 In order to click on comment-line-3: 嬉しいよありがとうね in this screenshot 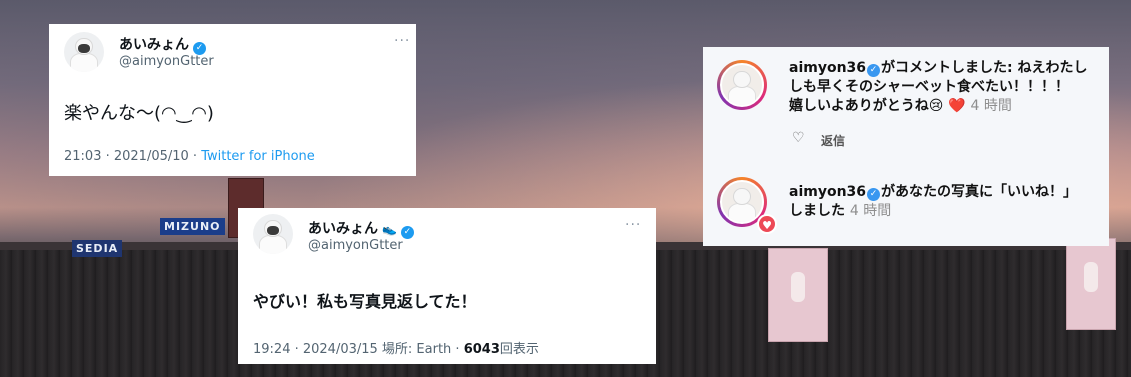, I will do `click(859, 106)`.